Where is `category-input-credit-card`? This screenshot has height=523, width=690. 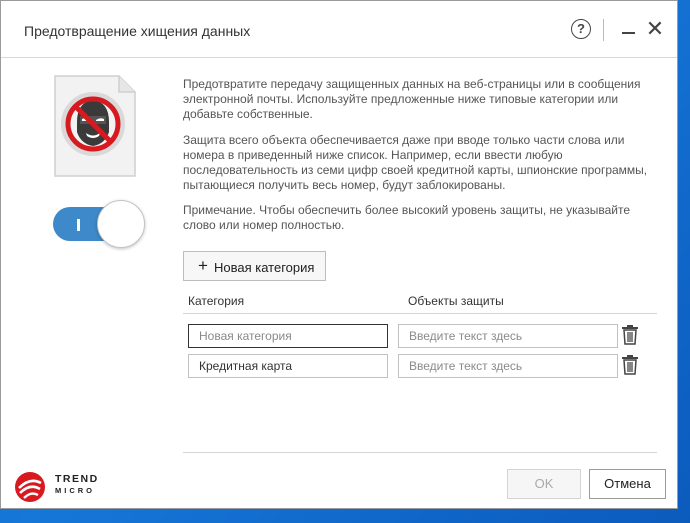 category-input-credit-card is located at coordinates (288, 366).